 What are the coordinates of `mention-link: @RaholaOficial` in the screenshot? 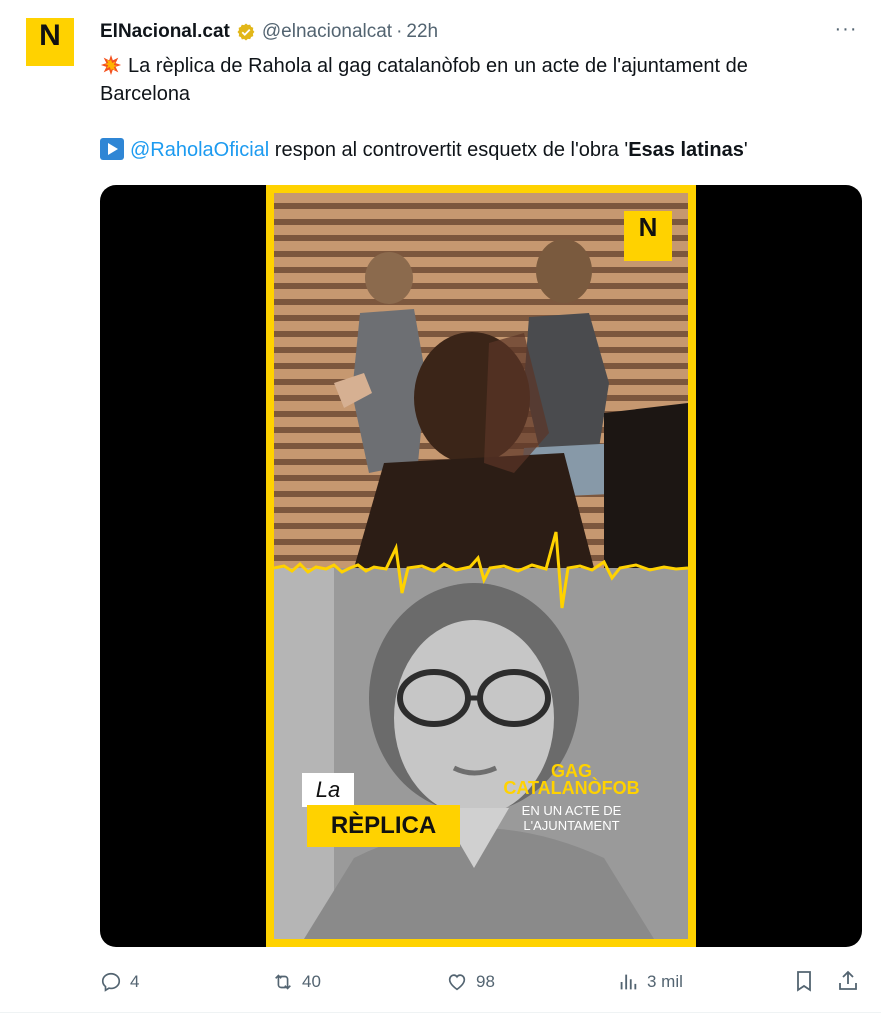 It's located at (199, 150).